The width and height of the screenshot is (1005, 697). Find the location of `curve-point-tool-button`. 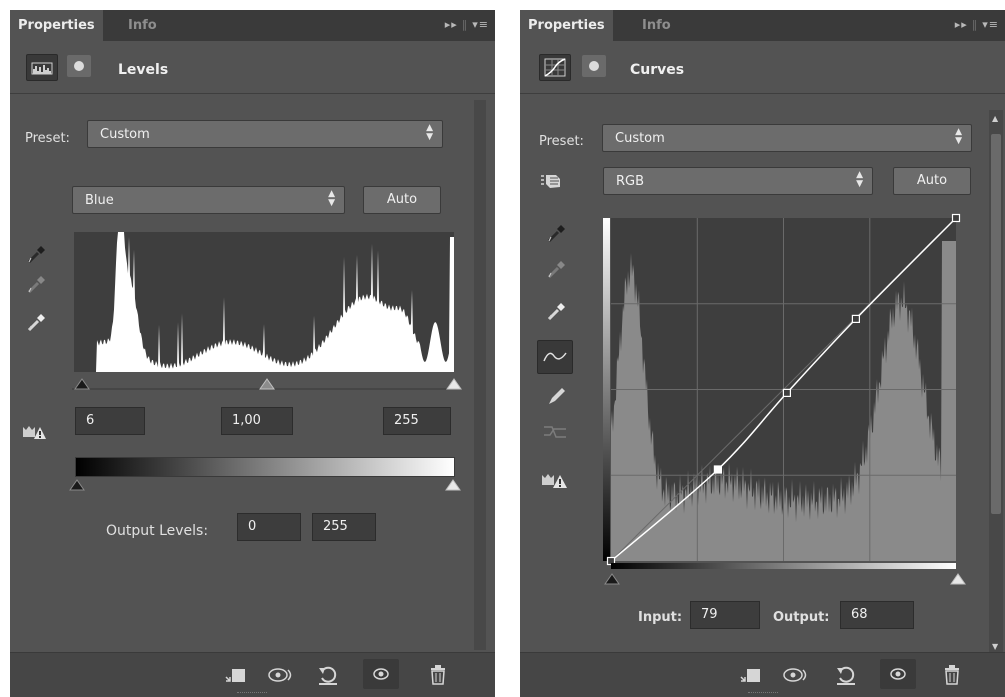

curve-point-tool-button is located at coordinates (555, 357).